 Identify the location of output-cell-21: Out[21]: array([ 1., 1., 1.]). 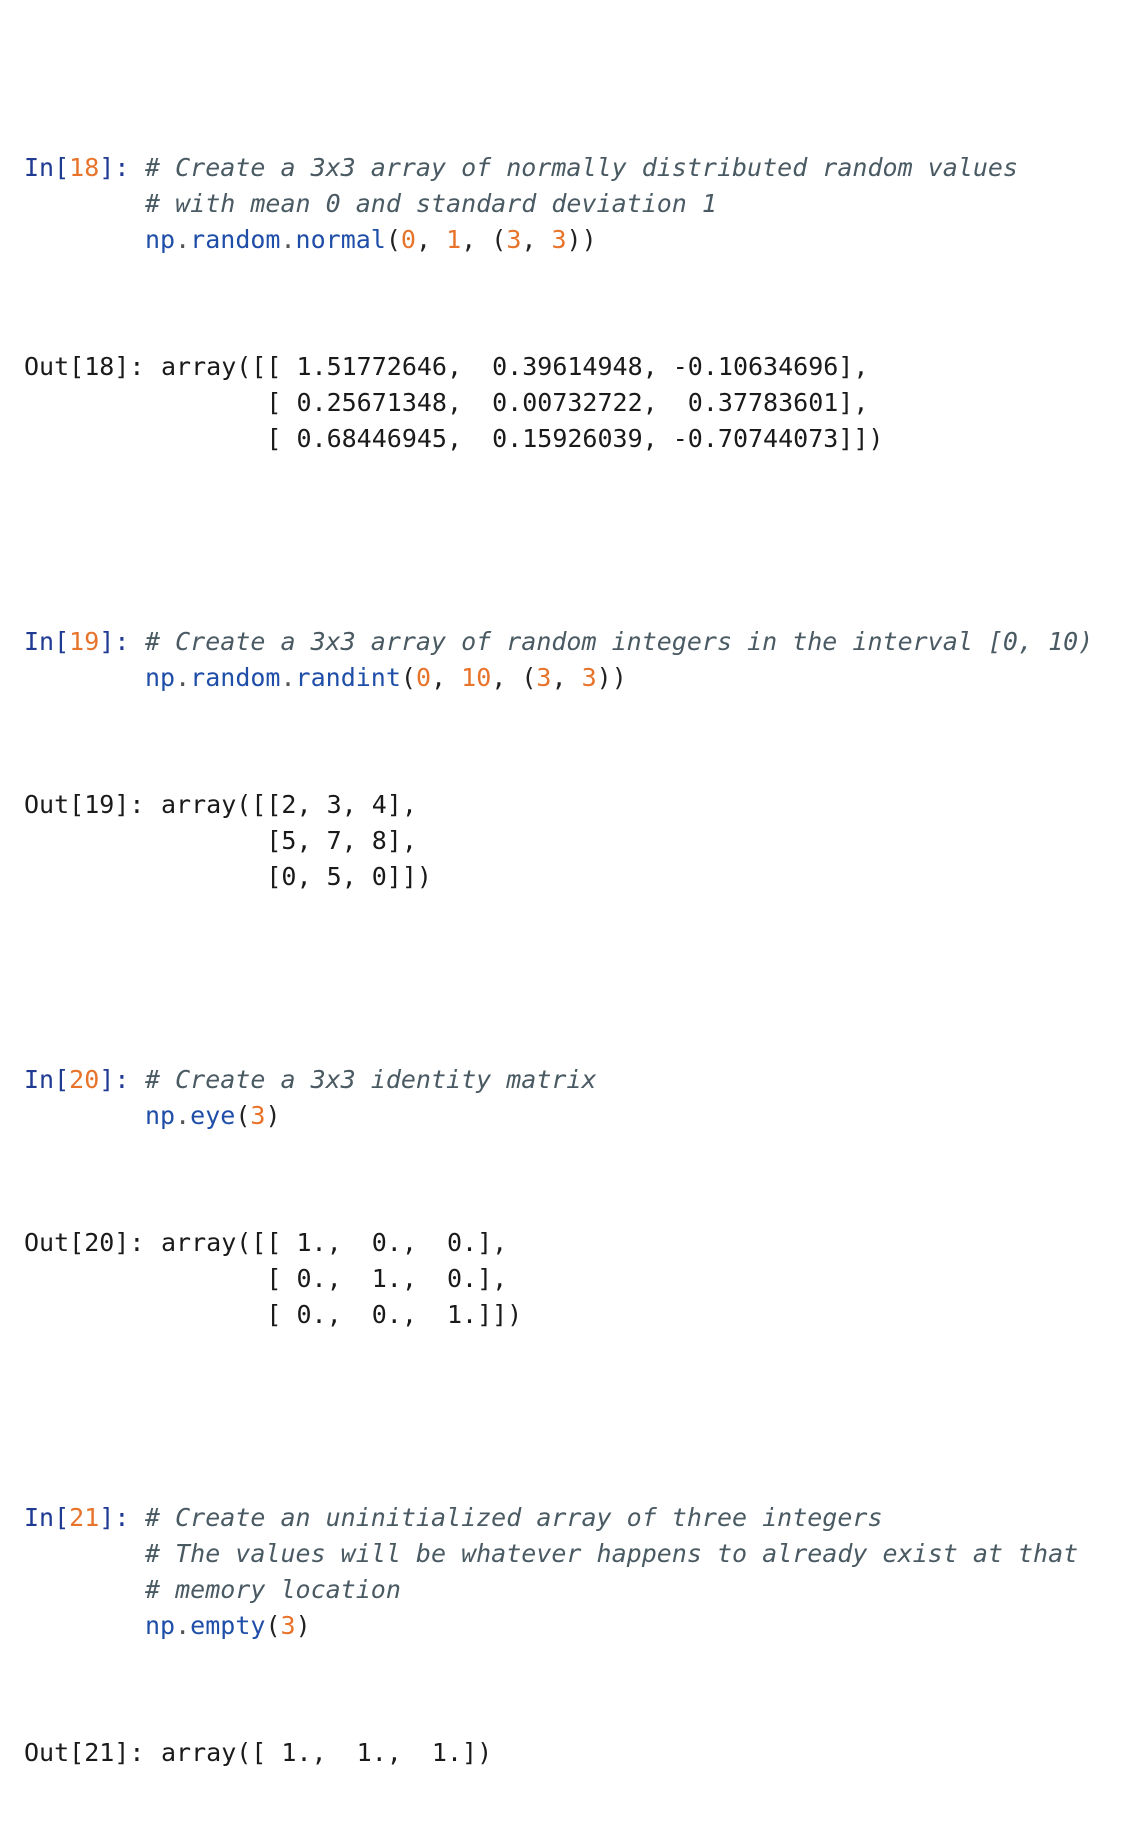
(558, 1753).